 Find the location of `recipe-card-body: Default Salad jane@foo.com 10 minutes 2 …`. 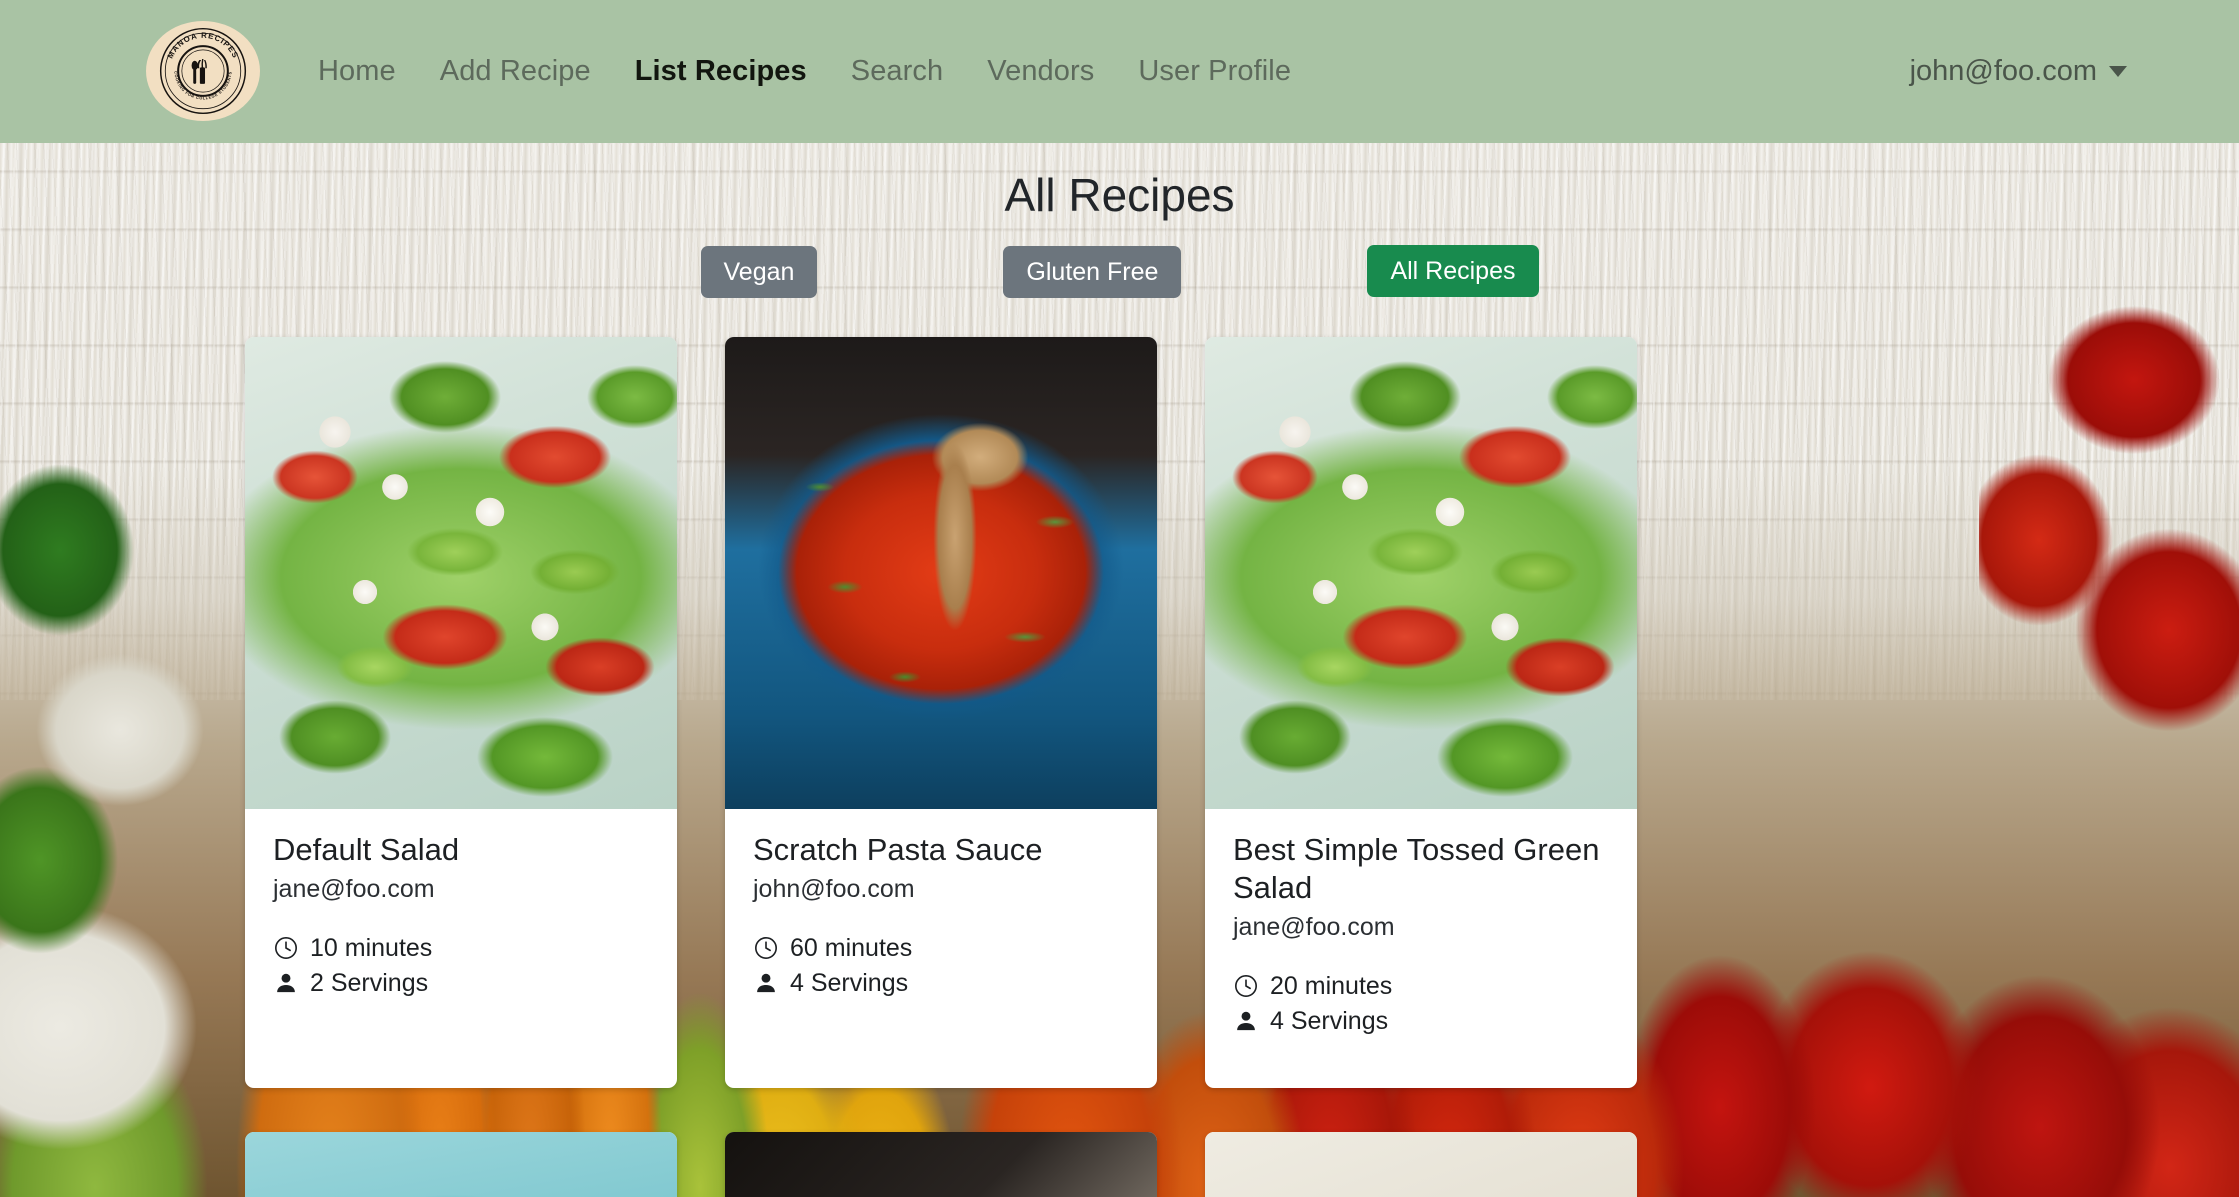

recipe-card-body: Default Salad jane@foo.com 10 minutes 2 … is located at coordinates (461, 929).